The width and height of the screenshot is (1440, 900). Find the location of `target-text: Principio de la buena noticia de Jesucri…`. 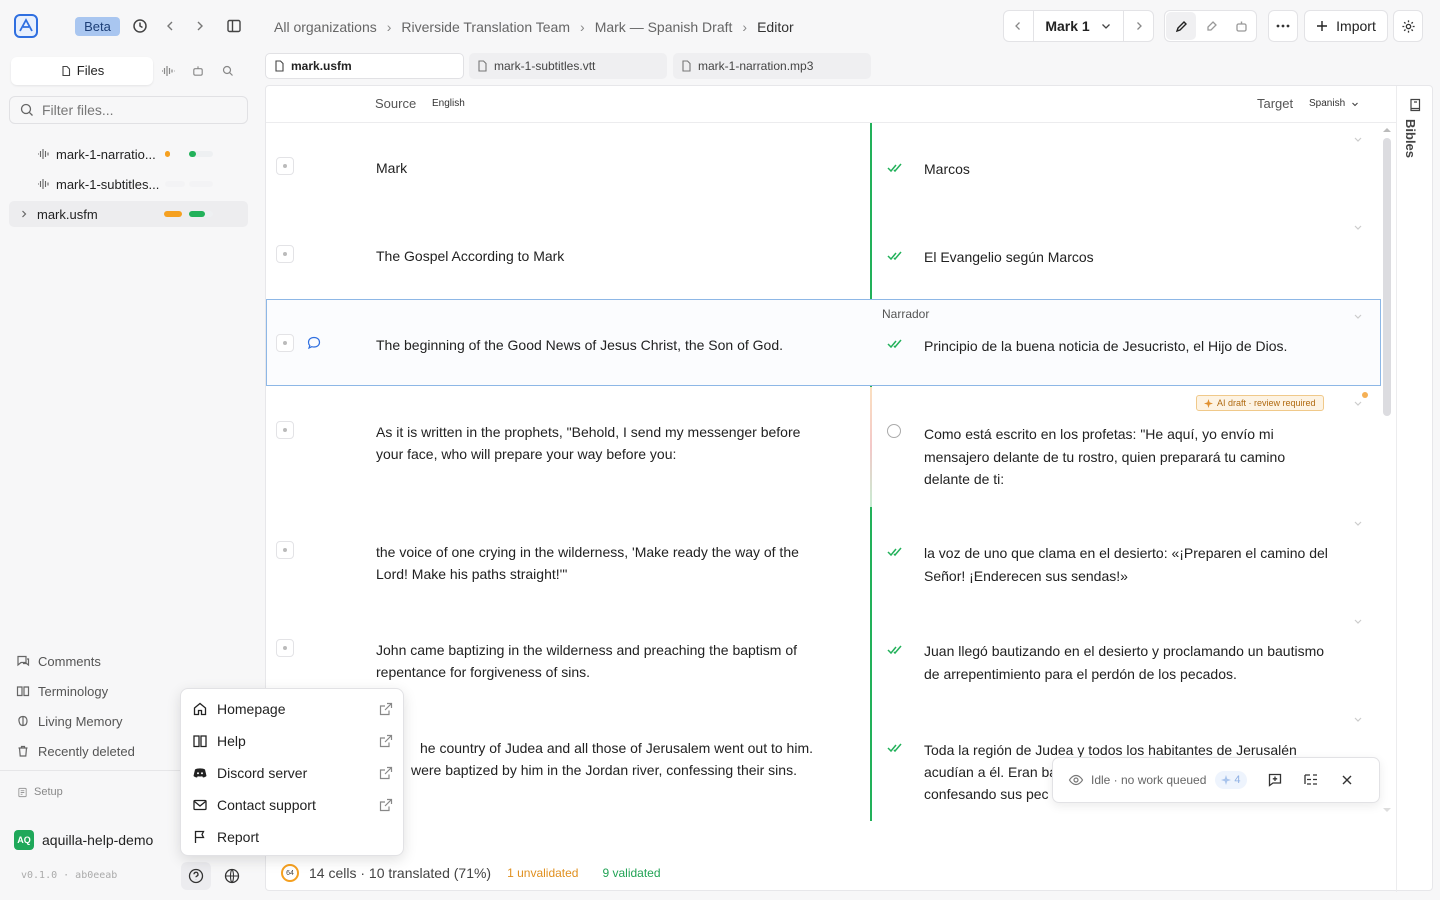

target-text: Principio de la buena noticia de Jesucri… is located at coordinates (1129, 346).